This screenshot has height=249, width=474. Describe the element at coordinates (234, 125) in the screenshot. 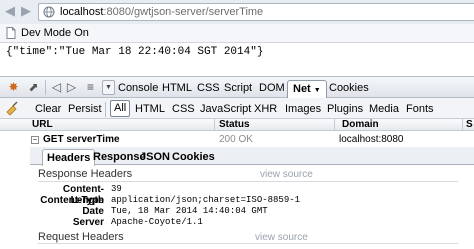

I see `column-status: Status` at that location.